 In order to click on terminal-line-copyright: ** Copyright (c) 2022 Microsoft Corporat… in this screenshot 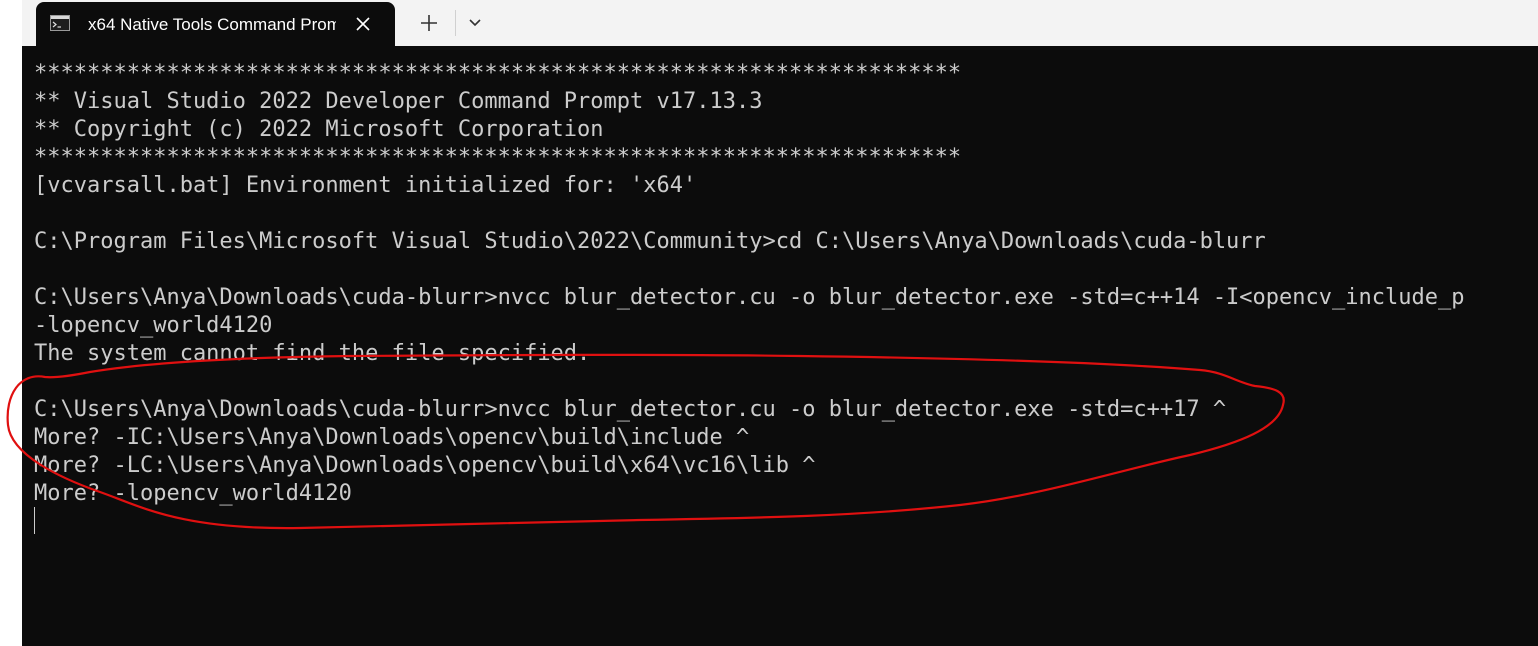, I will do `click(319, 129)`.